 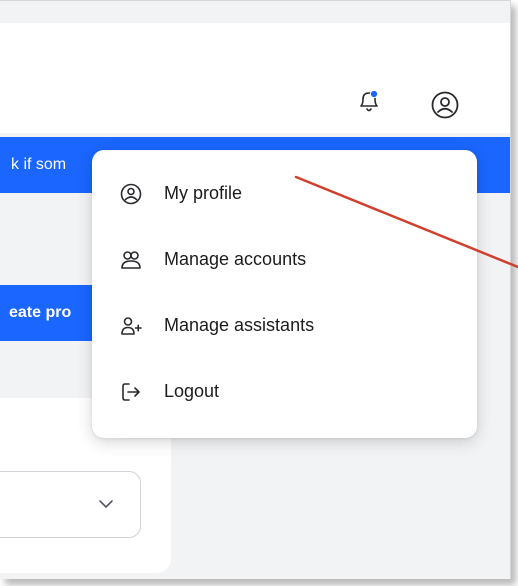 I want to click on dropdown-select, so click(x=70, y=504).